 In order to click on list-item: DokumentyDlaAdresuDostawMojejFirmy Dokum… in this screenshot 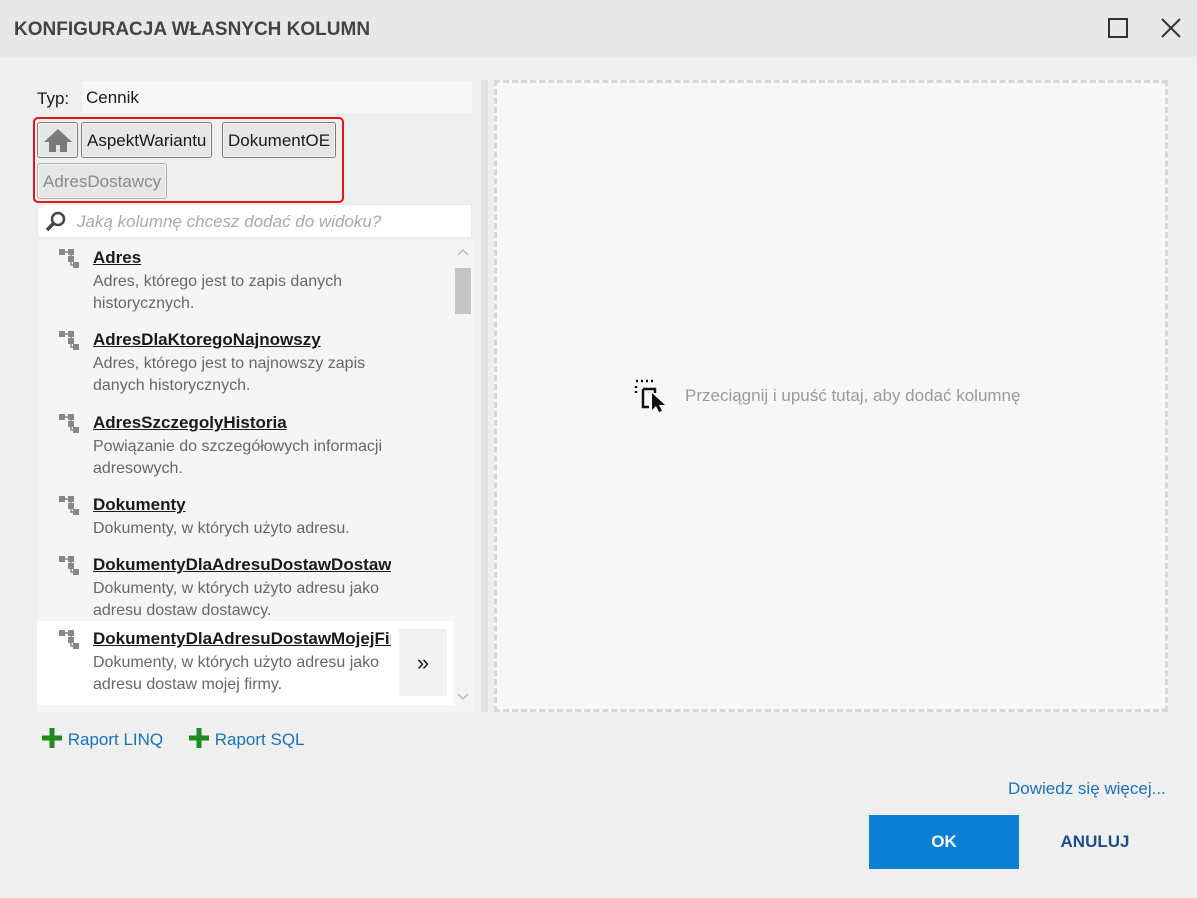, I will do `click(245, 663)`.